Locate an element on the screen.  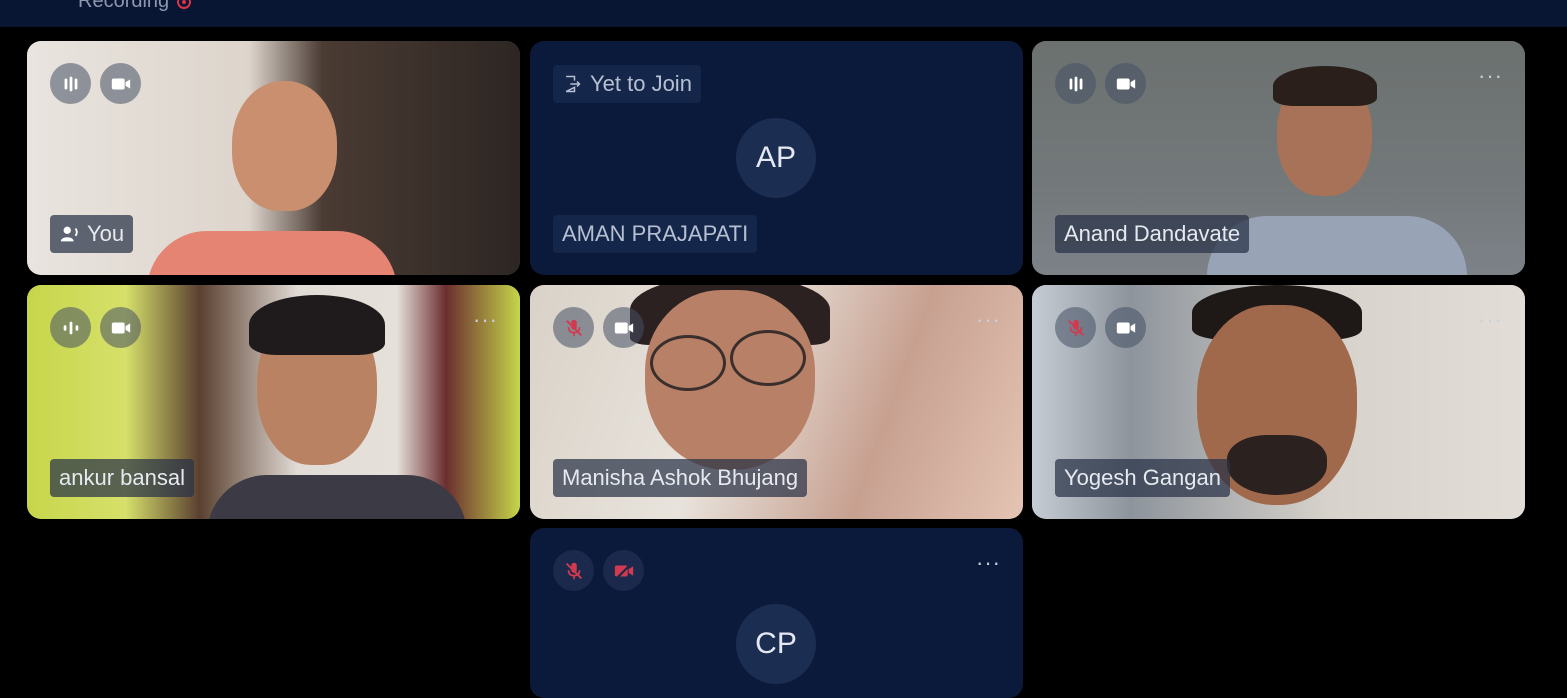
participant-name: ankur bansal is located at coordinates (122, 477).